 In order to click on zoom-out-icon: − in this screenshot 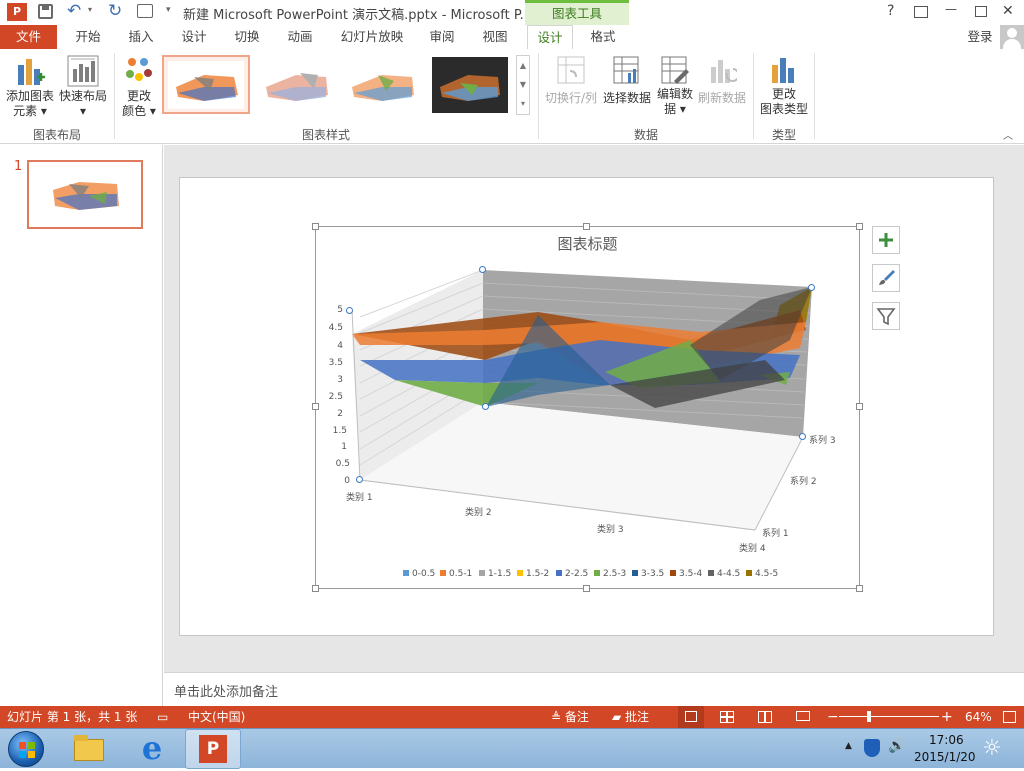, I will do `click(833, 717)`.